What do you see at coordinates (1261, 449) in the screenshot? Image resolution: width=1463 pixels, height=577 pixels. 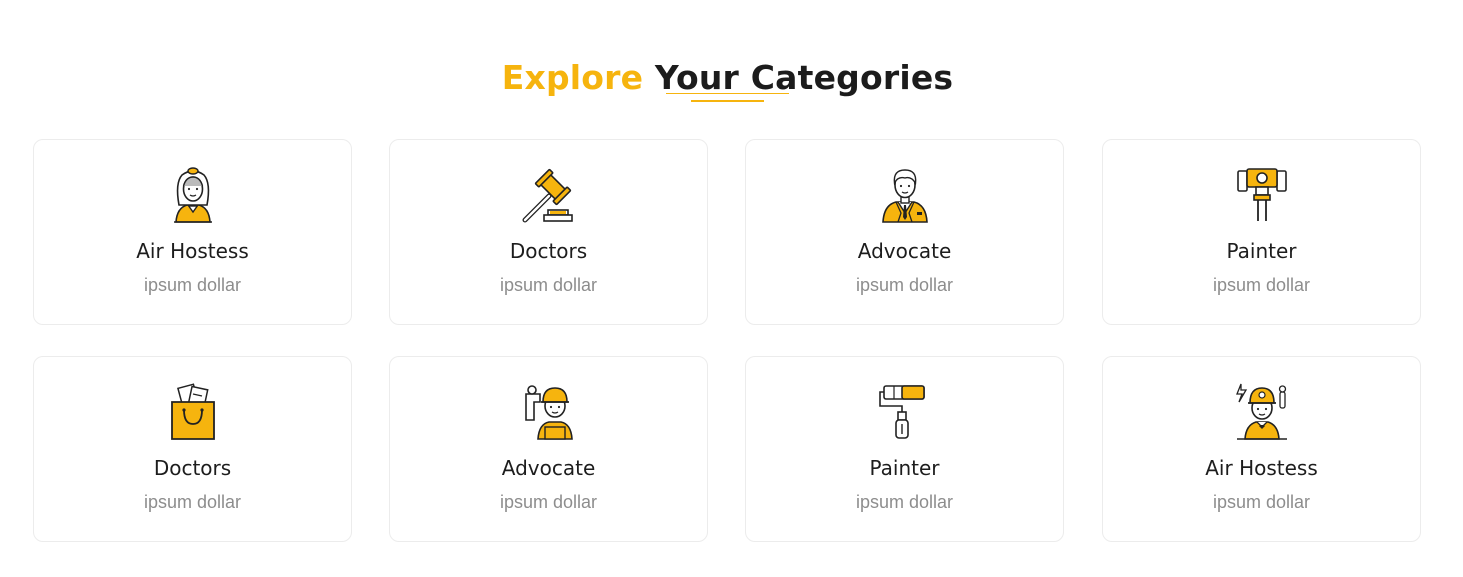 I see `category-card-air-hostess-2: Air Hostess ipsum dollar` at bounding box center [1261, 449].